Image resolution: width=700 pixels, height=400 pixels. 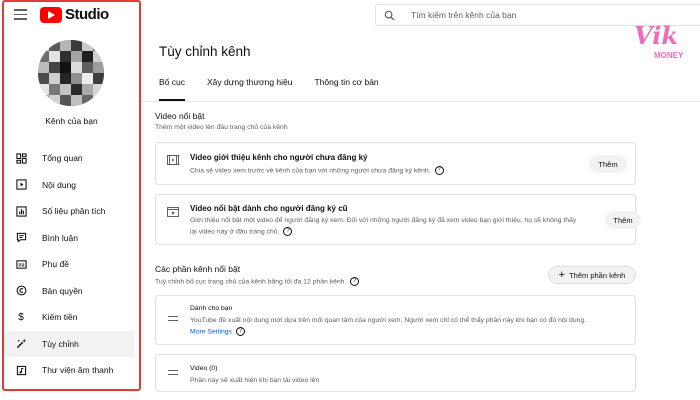 What do you see at coordinates (21, 211) in the screenshot?
I see `analytics-icon` at bounding box center [21, 211].